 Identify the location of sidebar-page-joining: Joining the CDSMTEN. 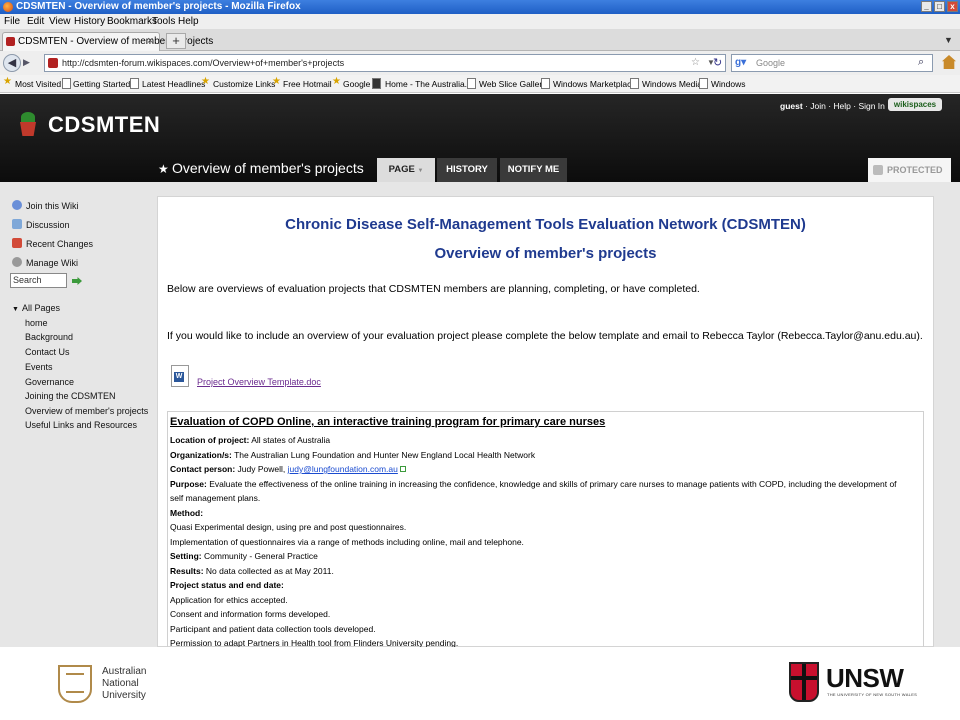
(70, 396).